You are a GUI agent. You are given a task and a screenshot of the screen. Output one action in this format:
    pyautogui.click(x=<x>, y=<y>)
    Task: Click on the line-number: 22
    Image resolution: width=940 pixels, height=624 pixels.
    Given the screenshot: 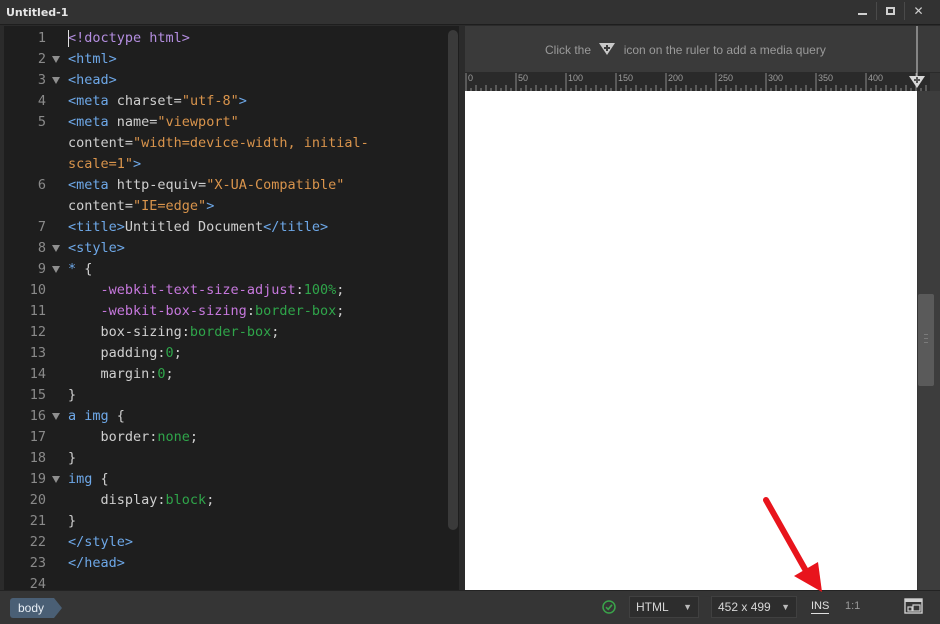 What is the action you would take?
    pyautogui.click(x=37, y=542)
    